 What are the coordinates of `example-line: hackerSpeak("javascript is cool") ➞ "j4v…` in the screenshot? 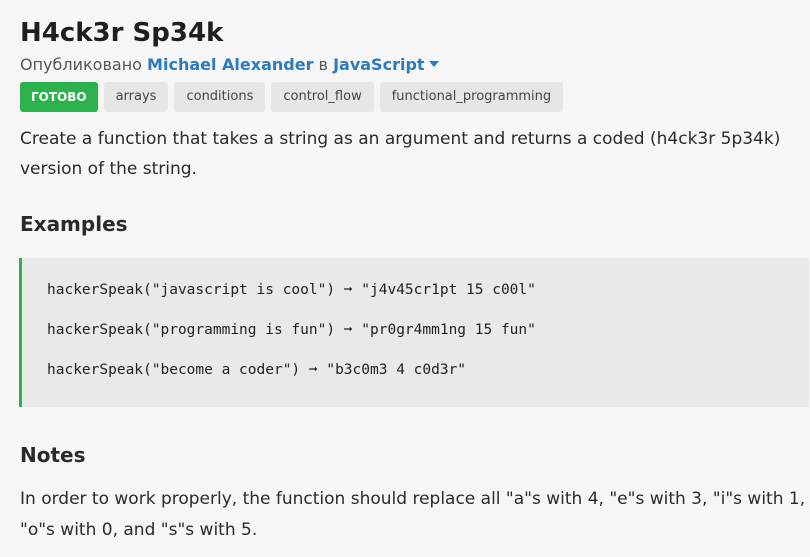 It's located at (291, 290).